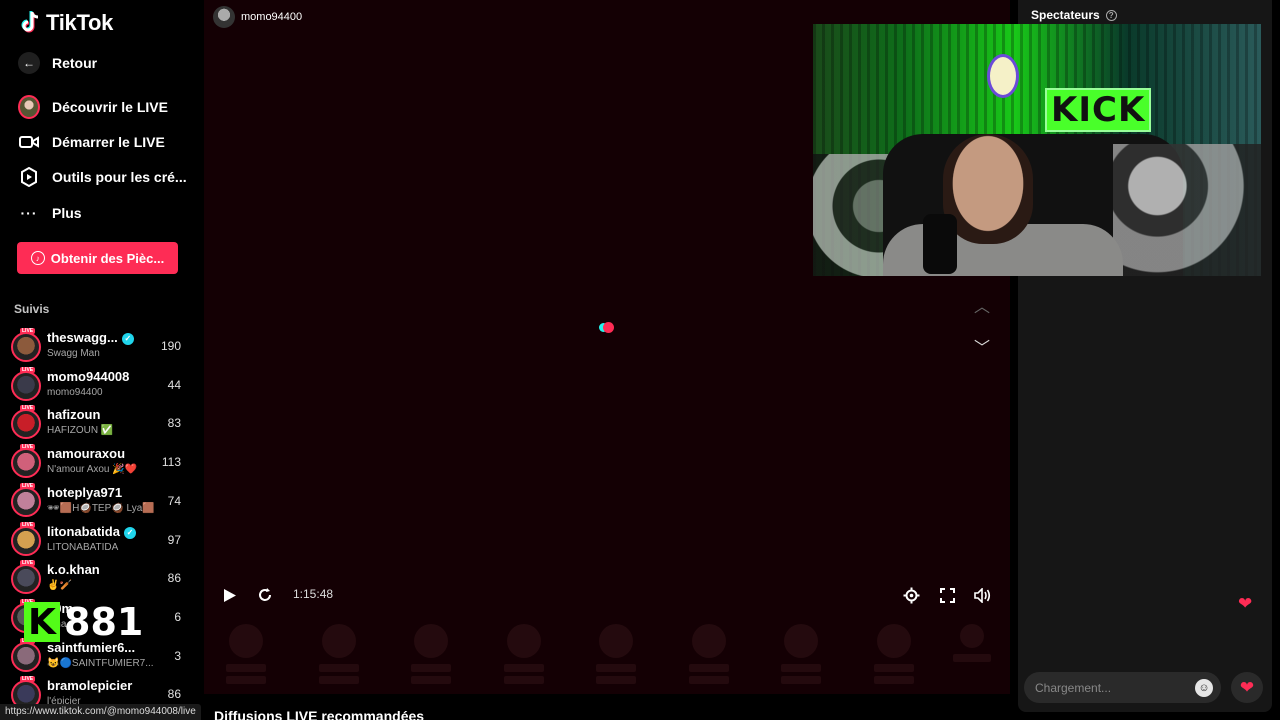  What do you see at coordinates (272, 17) in the screenshot?
I see `streamer-name: momo94400` at bounding box center [272, 17].